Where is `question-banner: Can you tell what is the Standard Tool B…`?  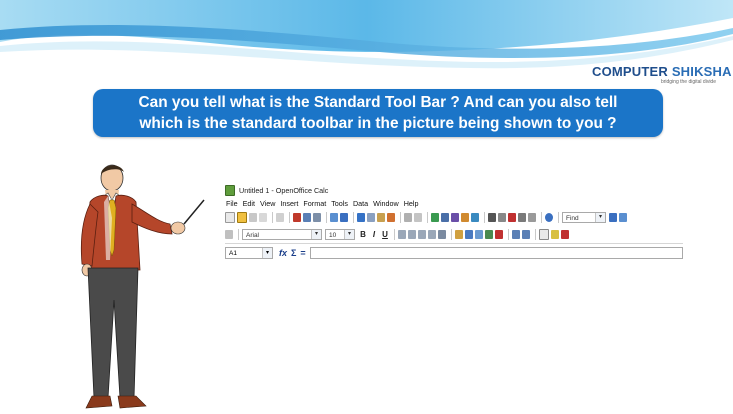 question-banner: Can you tell what is the Standard Tool B… is located at coordinates (378, 113).